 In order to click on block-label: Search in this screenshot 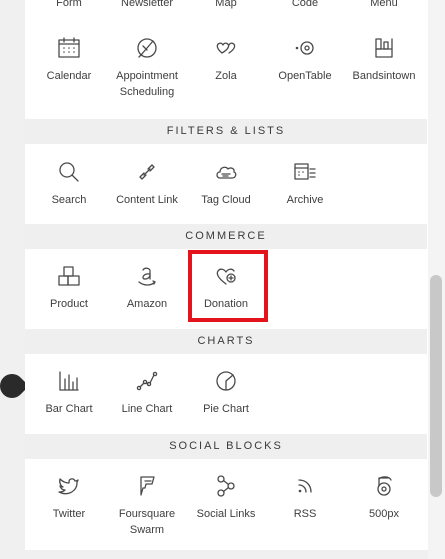, I will do `click(69, 200)`.